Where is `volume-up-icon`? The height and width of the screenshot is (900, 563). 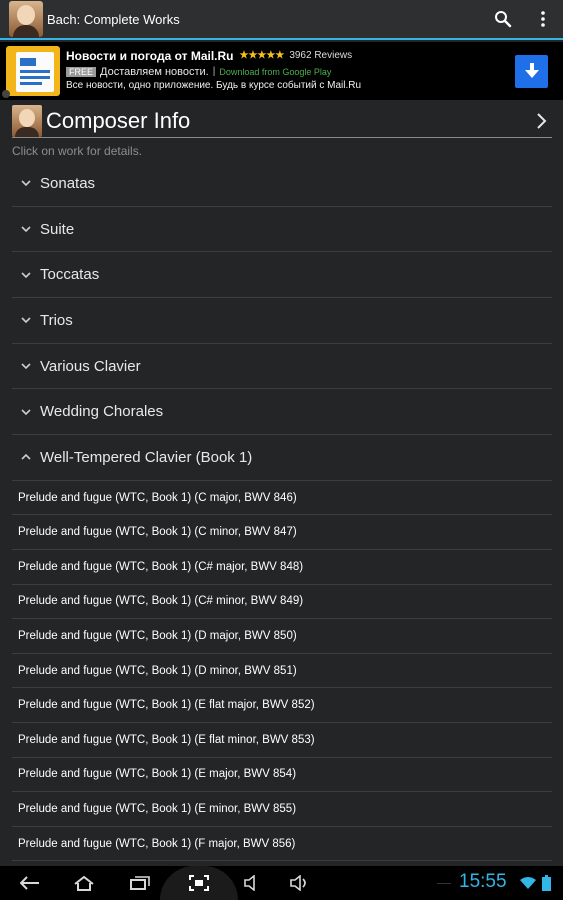
volume-up-icon is located at coordinates (298, 883).